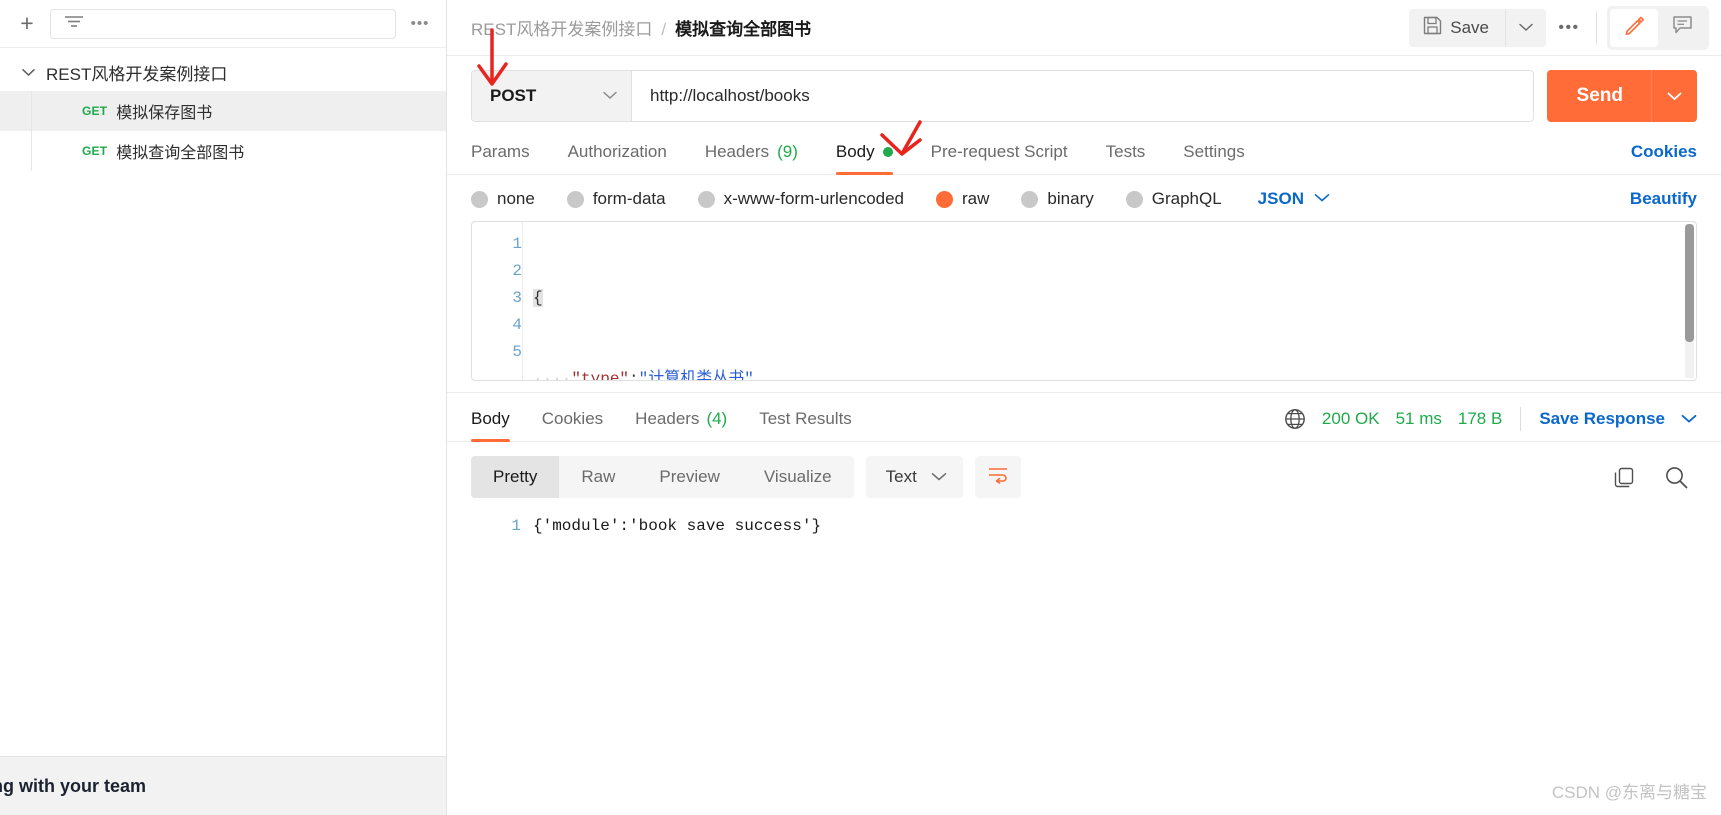 Image resolution: width=1721 pixels, height=815 pixels. What do you see at coordinates (223, 111) in the screenshot?
I see `request-item-0: GET 模拟保存图书` at bounding box center [223, 111].